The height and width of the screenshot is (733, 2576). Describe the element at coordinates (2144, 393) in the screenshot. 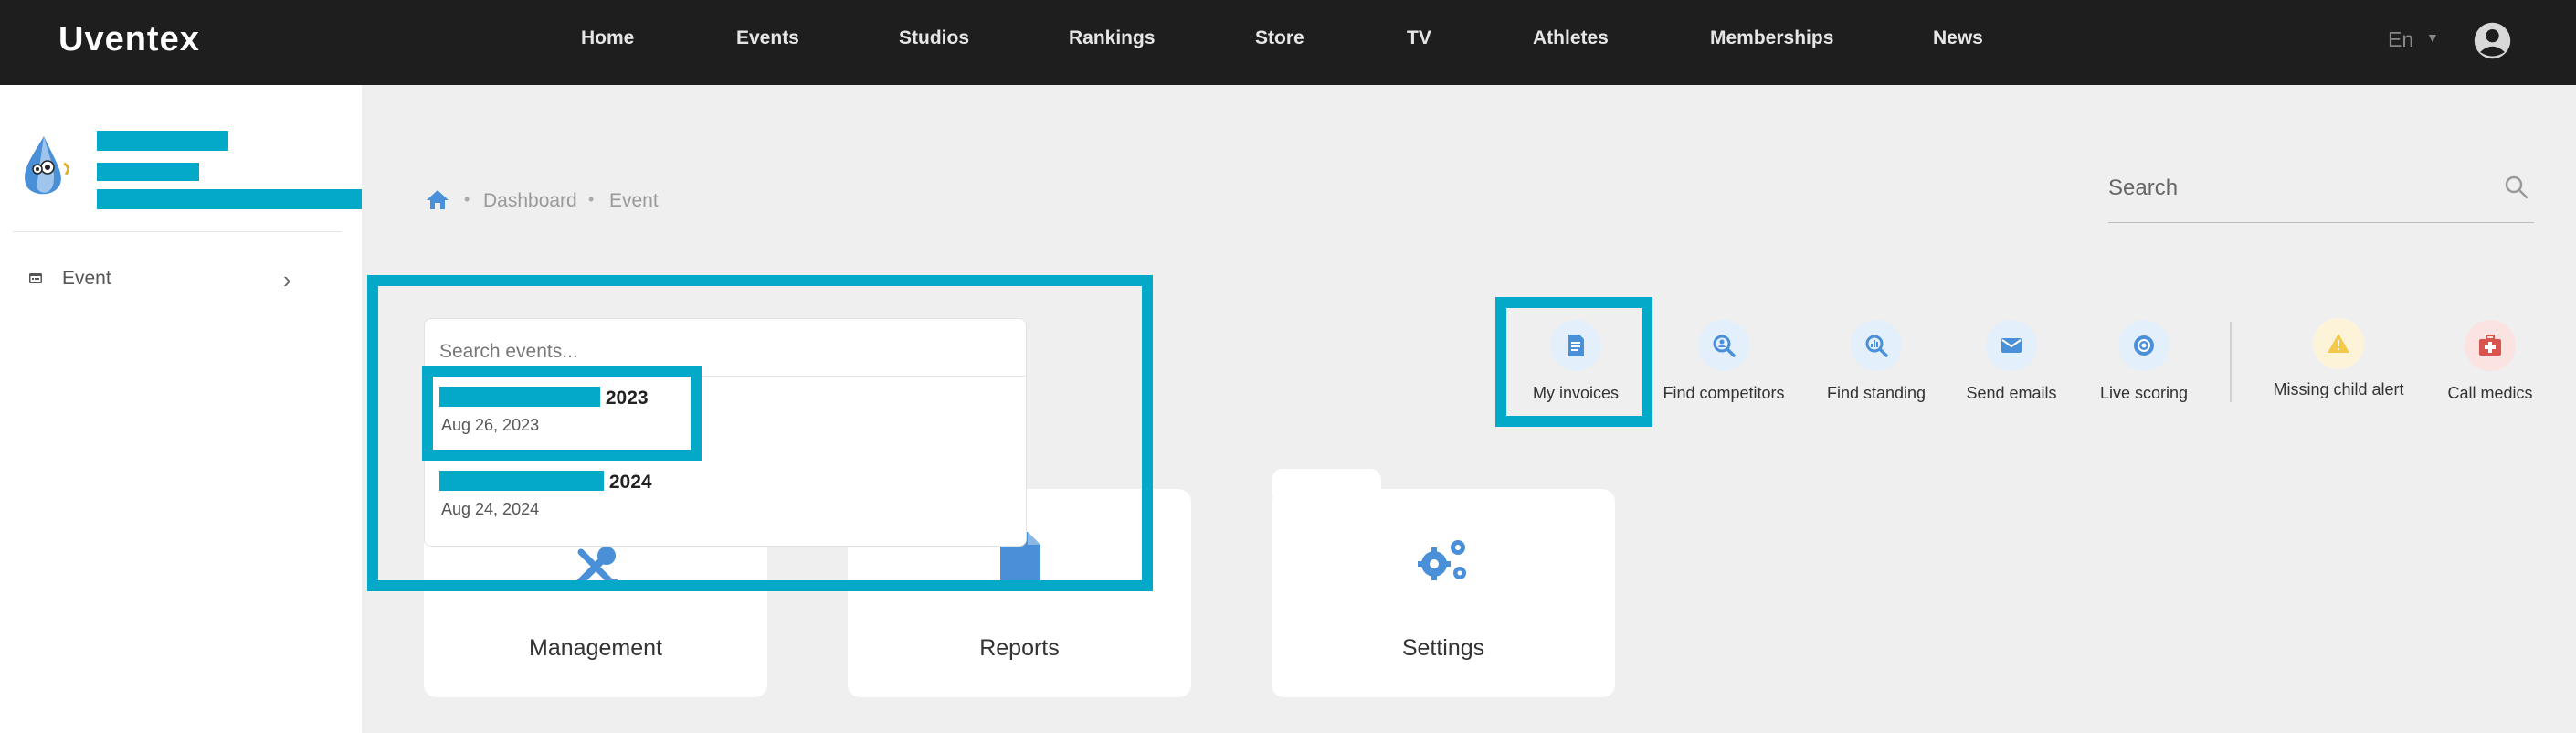

I see `quick-action-label: Live scoring` at that location.